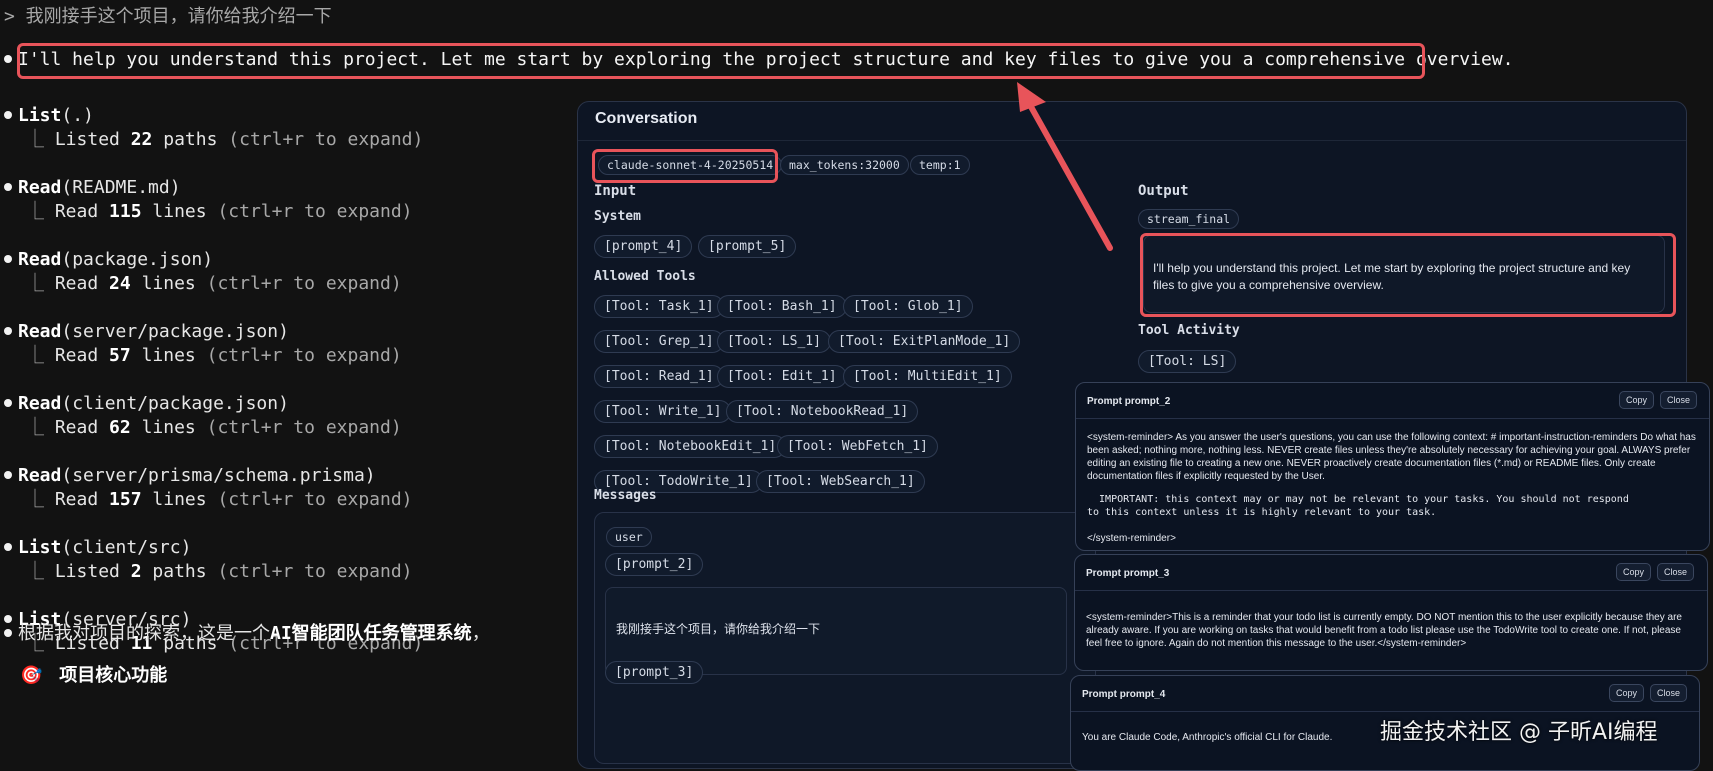 The width and height of the screenshot is (1713, 771). I want to click on popup-title: Prompt prompt_4, so click(1124, 694).